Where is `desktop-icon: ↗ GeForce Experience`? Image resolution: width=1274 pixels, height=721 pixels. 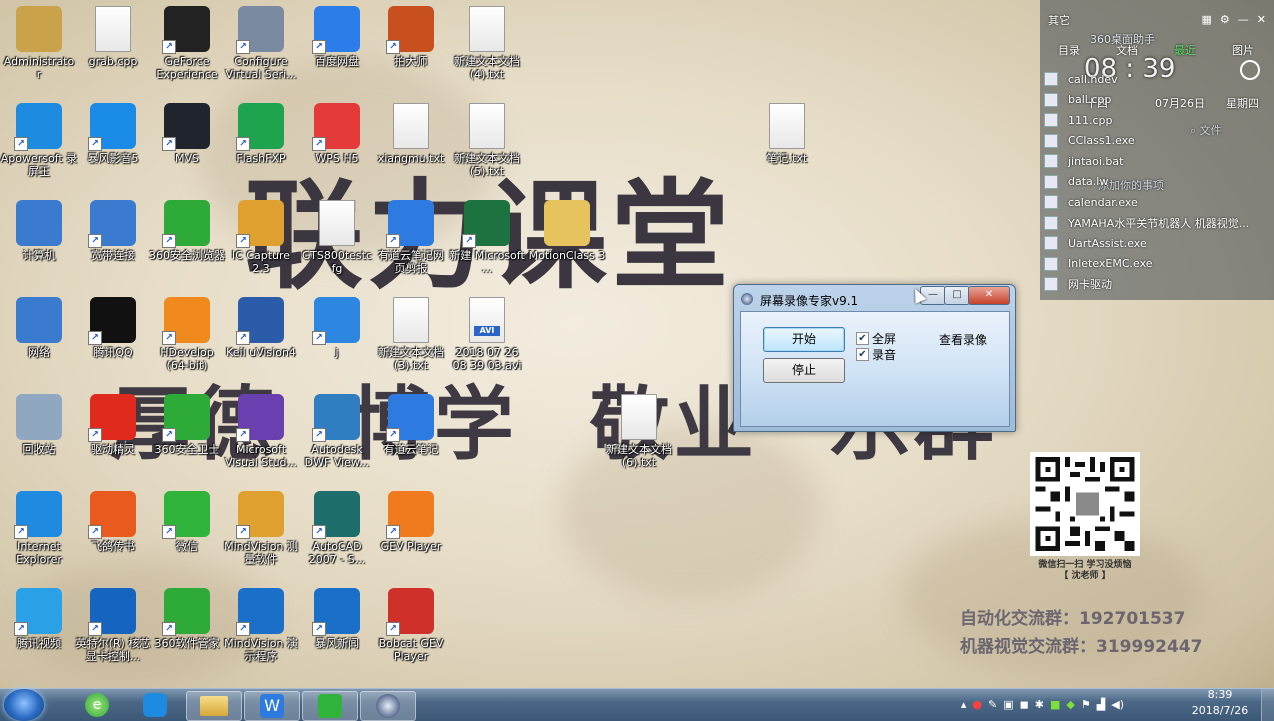 desktop-icon: ↗ GeForce Experience is located at coordinates (187, 43).